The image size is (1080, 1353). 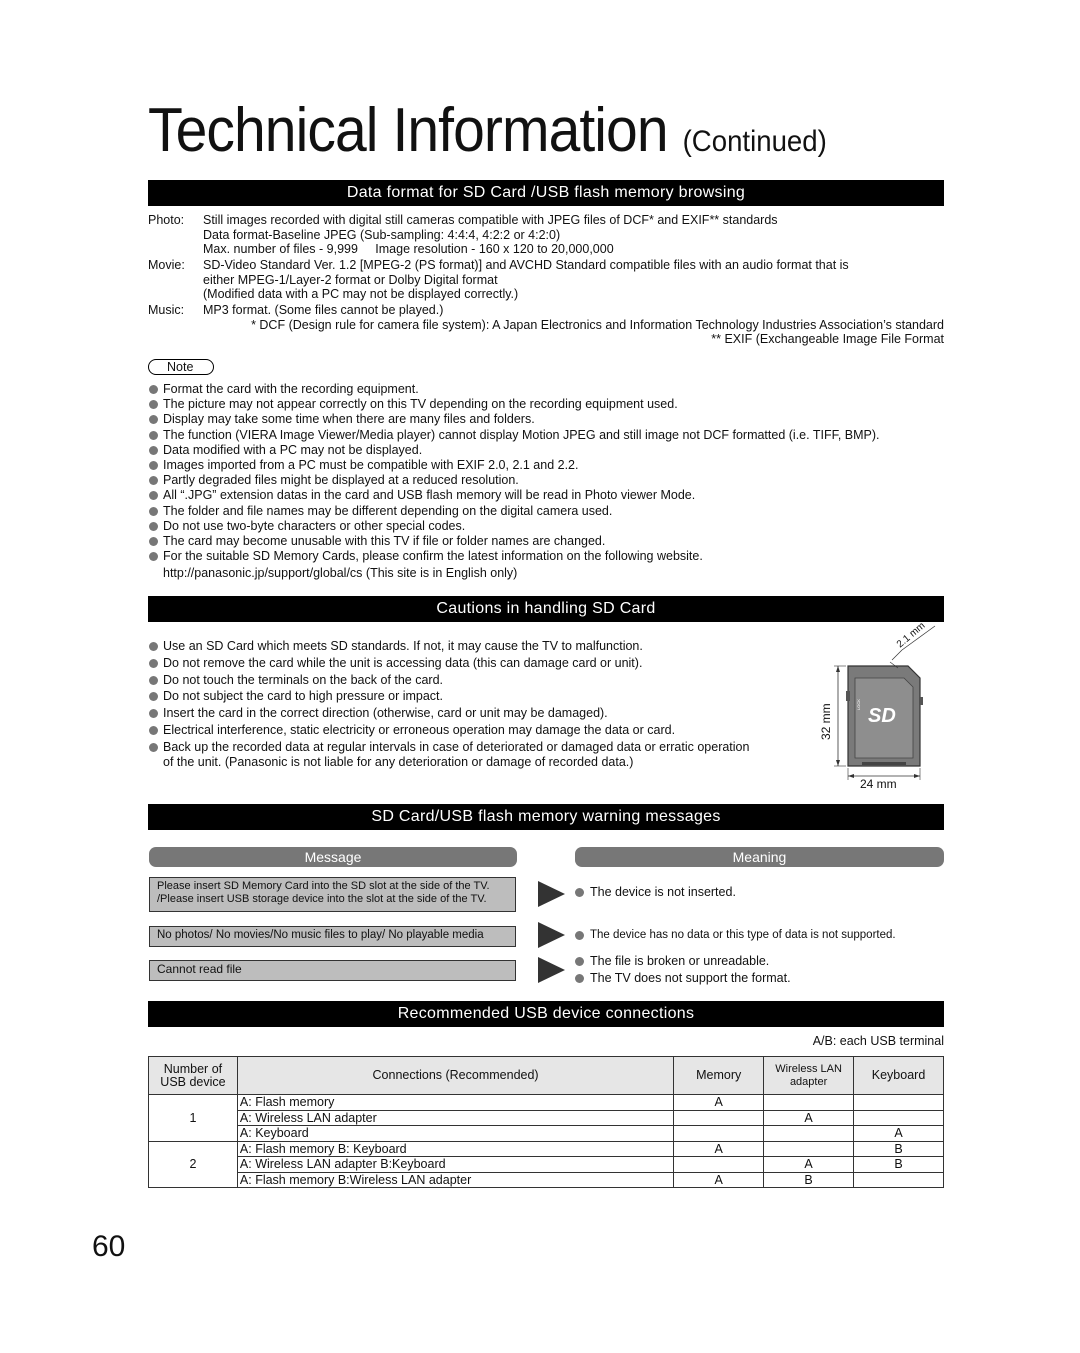 What do you see at coordinates (408, 130) in the screenshot?
I see `page-title-text: Technical Information` at bounding box center [408, 130].